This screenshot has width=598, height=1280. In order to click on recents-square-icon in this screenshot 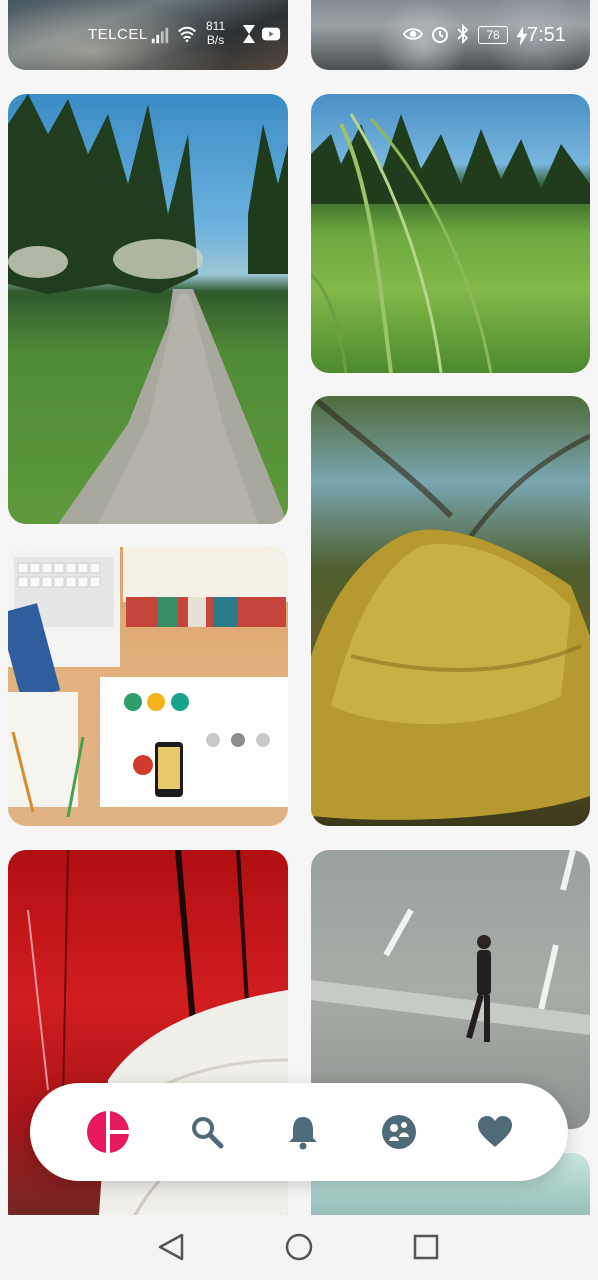, I will do `click(426, 1247)`.